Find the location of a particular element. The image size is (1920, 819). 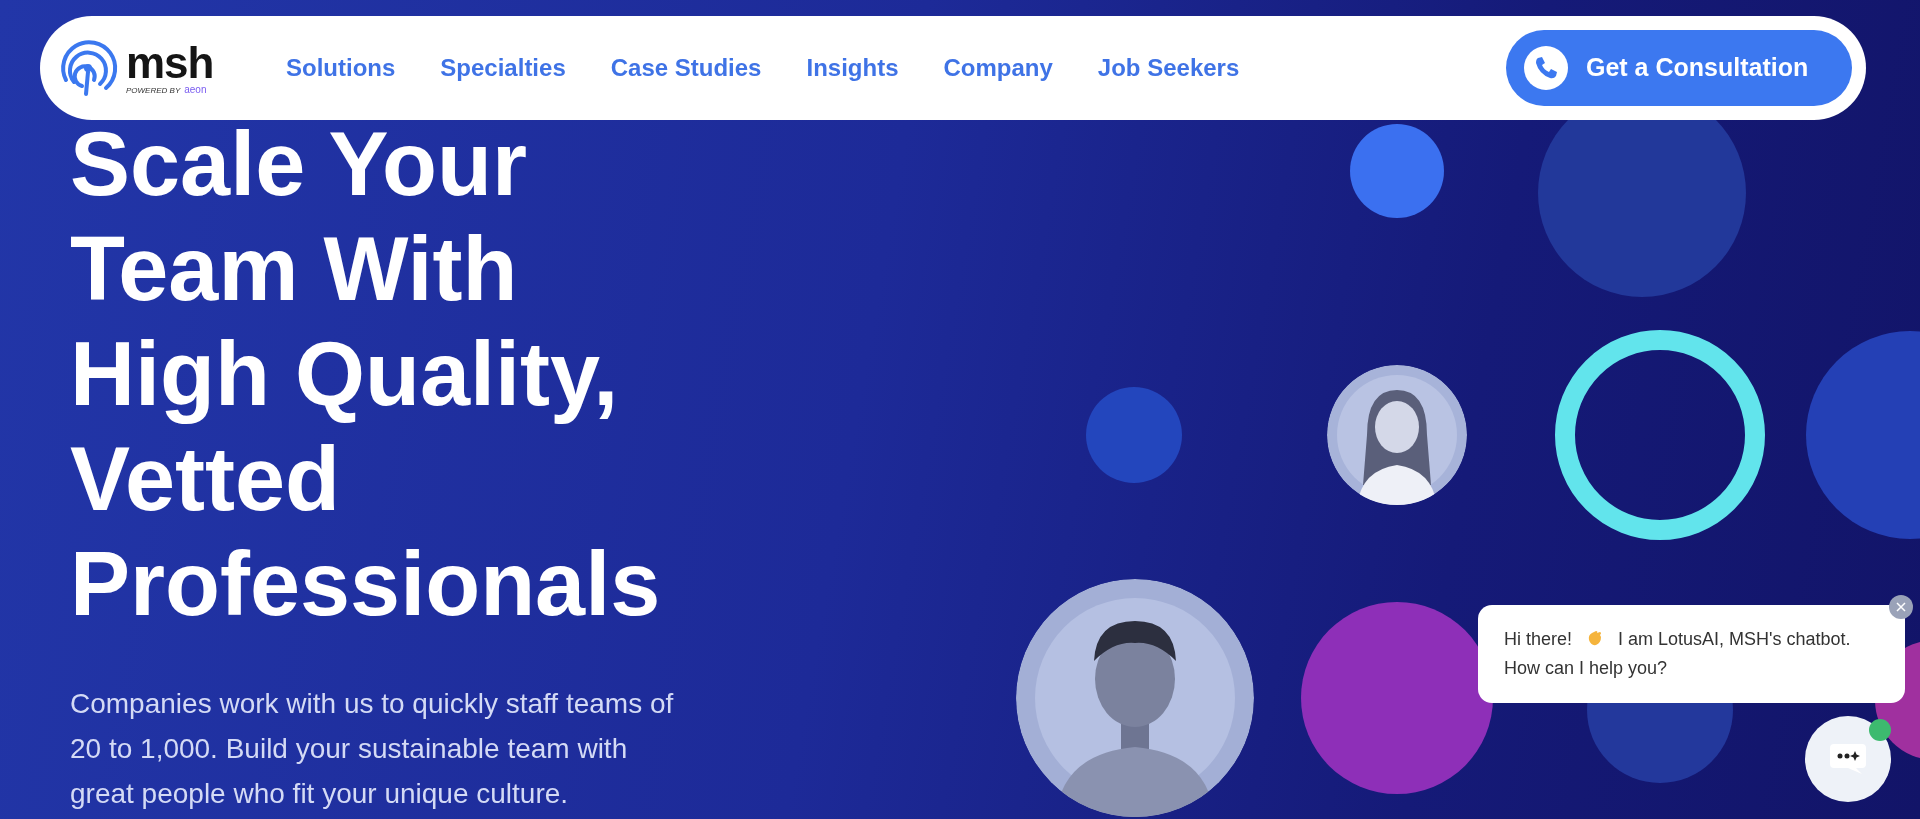

nav-link: Solutions is located at coordinates (341, 68).